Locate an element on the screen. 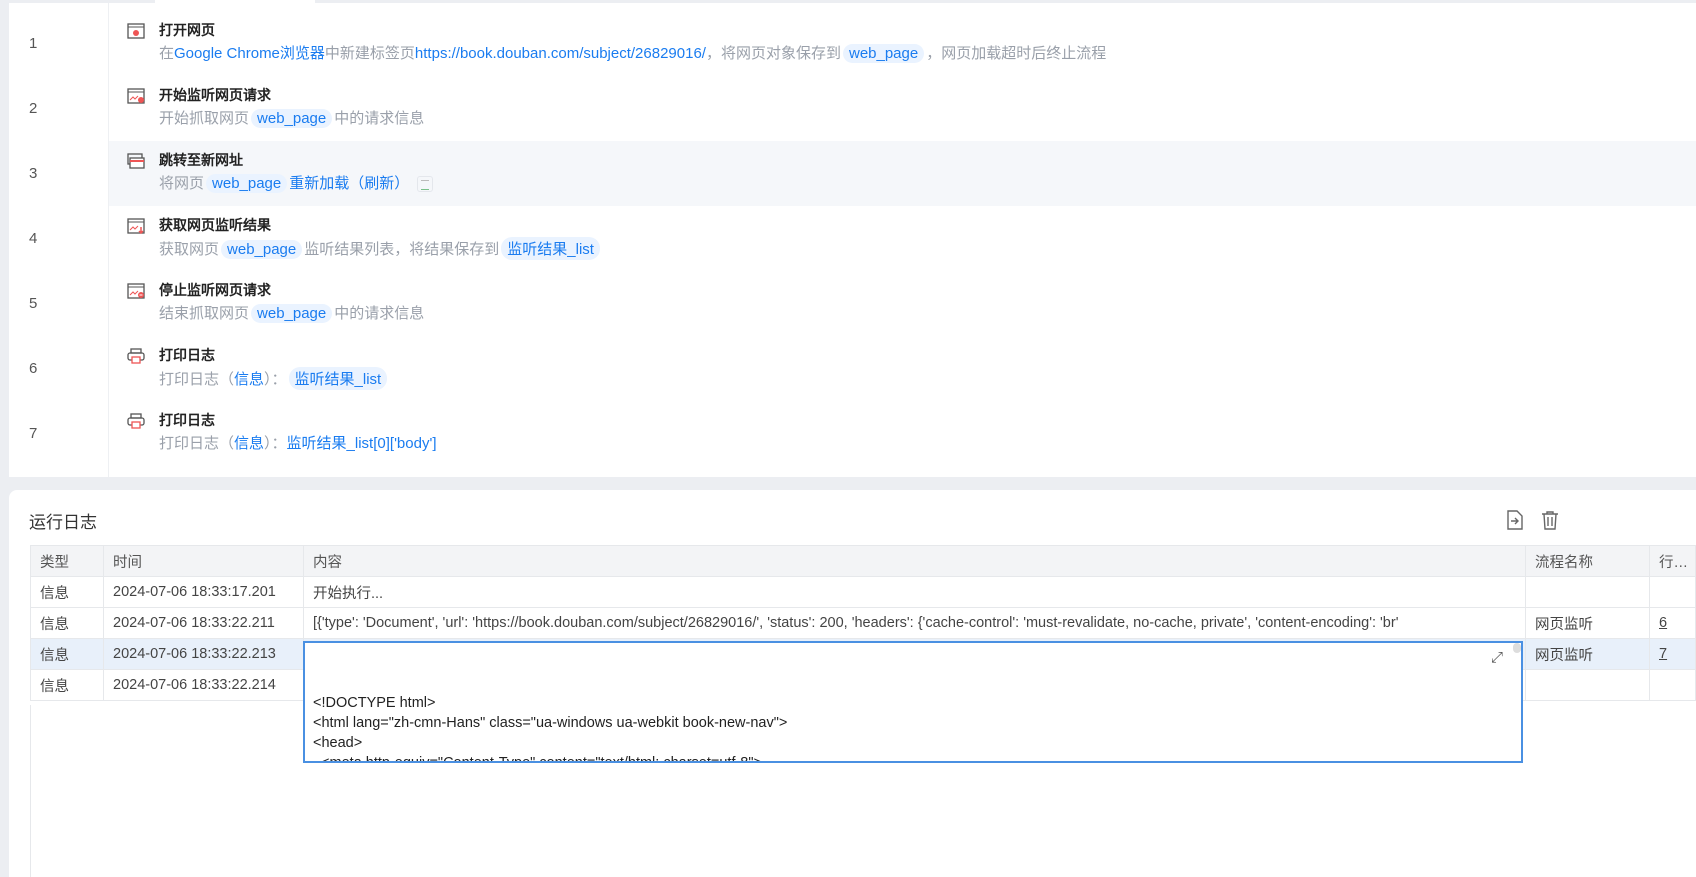  flow-step-5: 5 停止监听网页请求 结束抓取网页 web_page 中的请求信息 is located at coordinates (862, 303).